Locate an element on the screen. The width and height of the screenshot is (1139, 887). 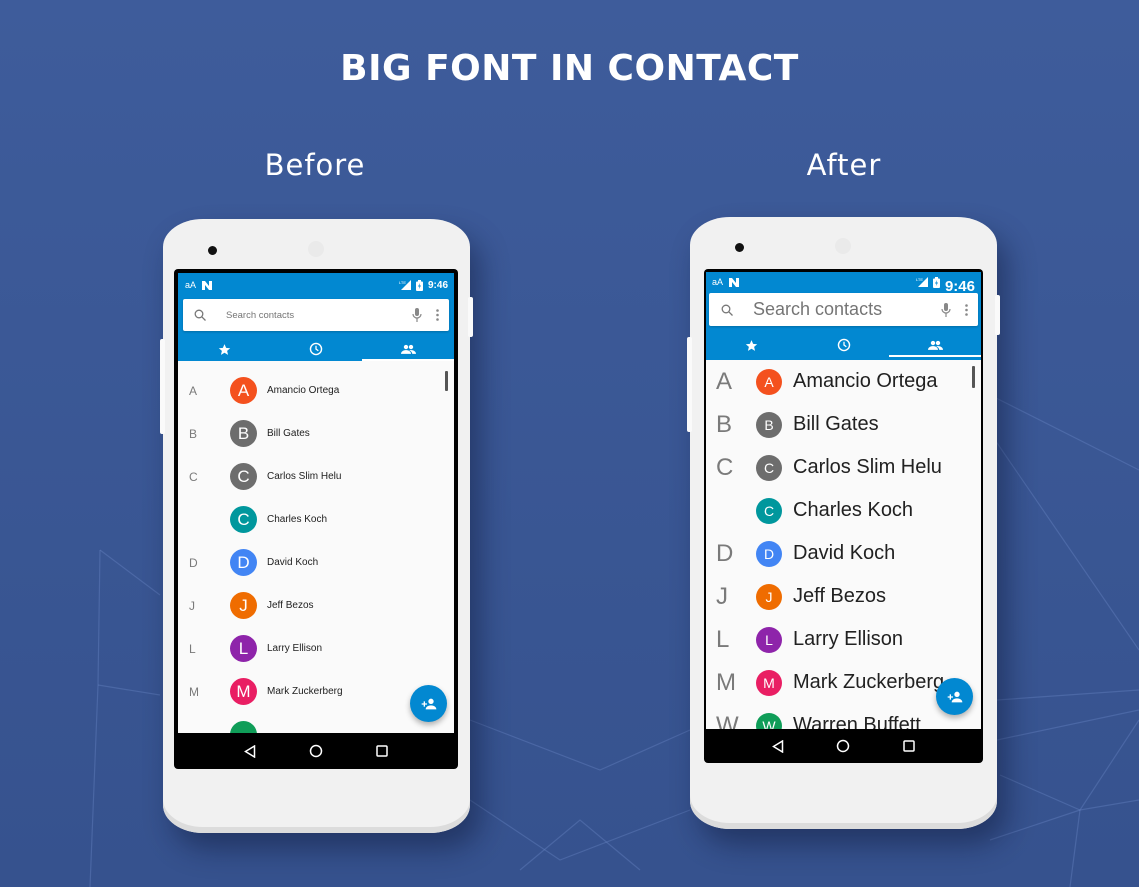
battery-charging-icon is located at coordinates (936, 282).